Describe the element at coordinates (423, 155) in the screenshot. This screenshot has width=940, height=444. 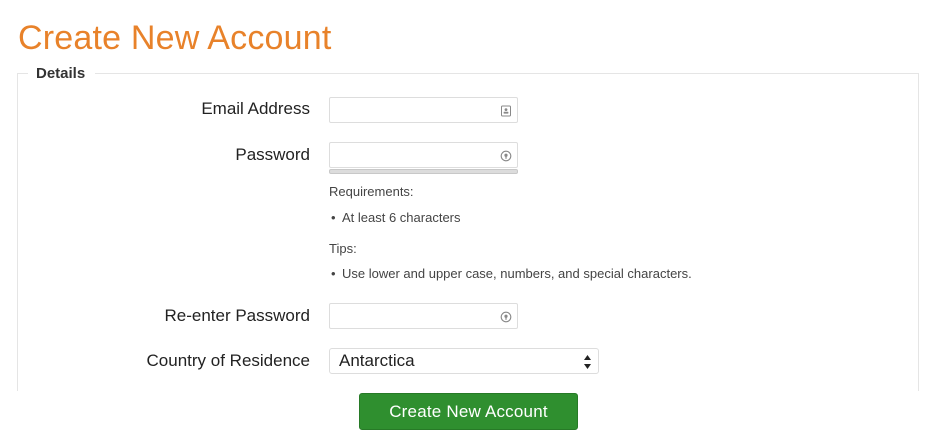
I see `password-field` at that location.